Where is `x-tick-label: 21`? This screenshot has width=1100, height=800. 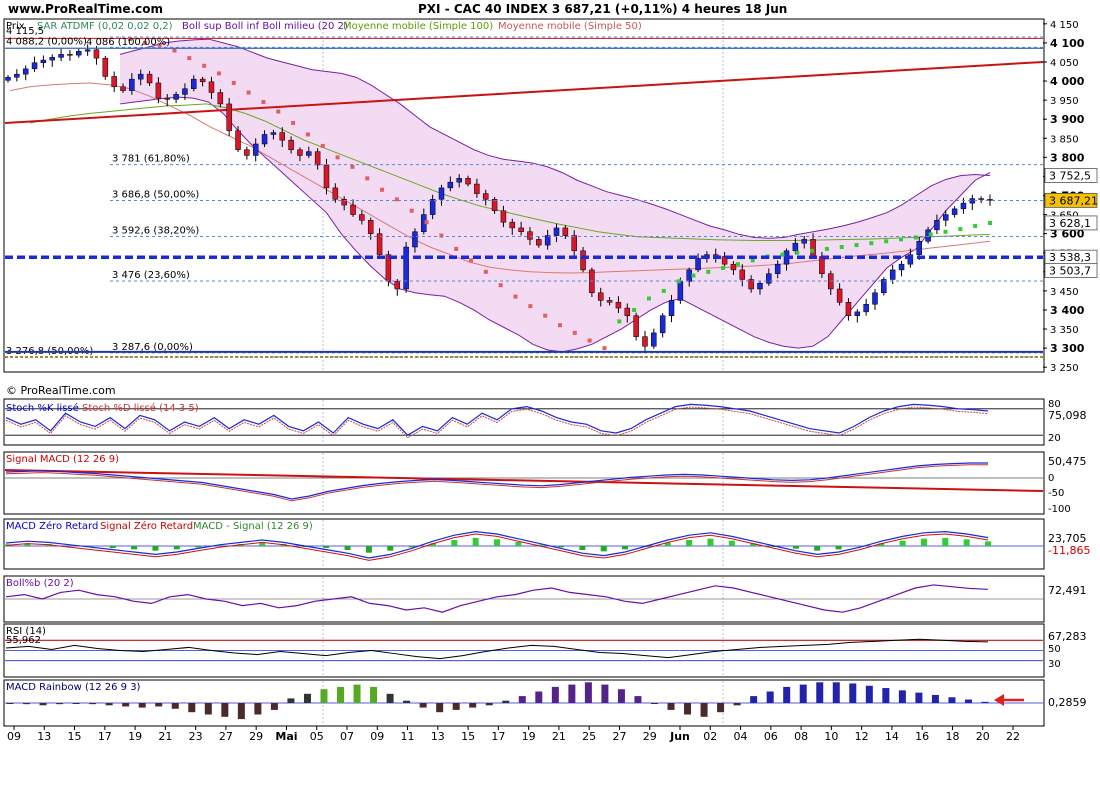 x-tick-label: 21 is located at coordinates (559, 736).